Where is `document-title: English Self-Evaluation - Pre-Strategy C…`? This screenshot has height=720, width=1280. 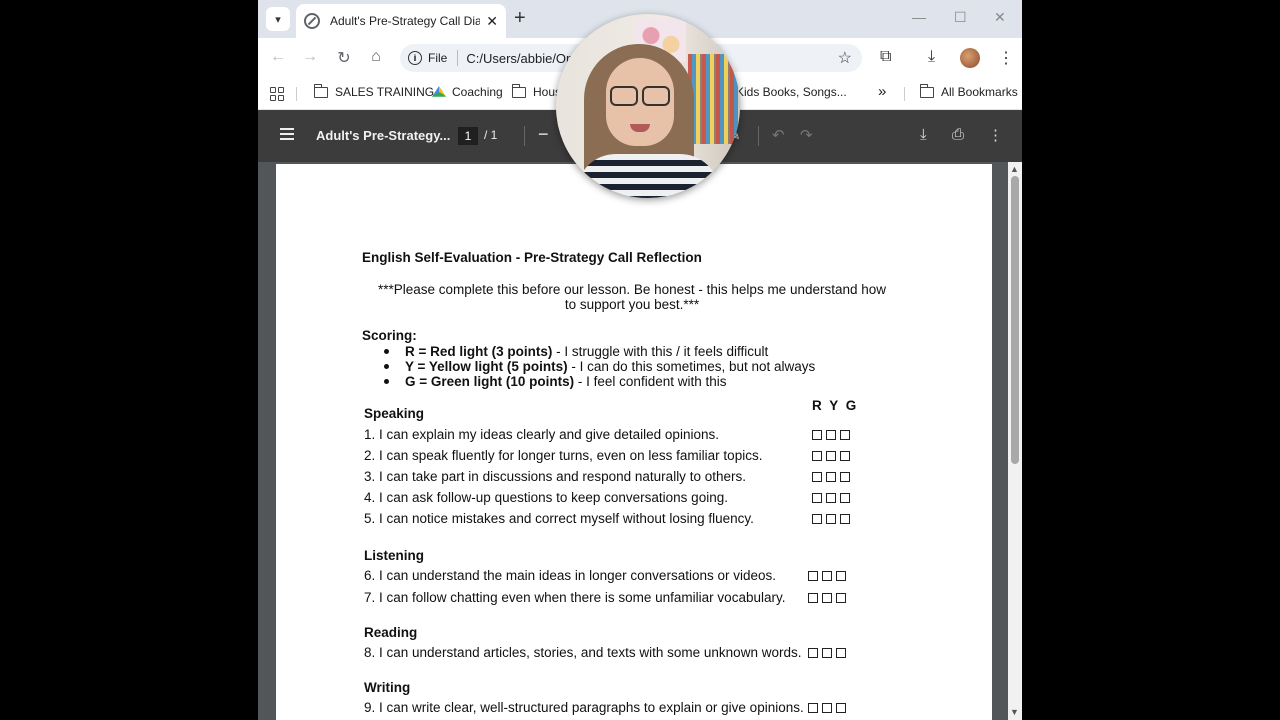
document-title: English Self-Evaluation - Pre-Strategy C… is located at coordinates (532, 257).